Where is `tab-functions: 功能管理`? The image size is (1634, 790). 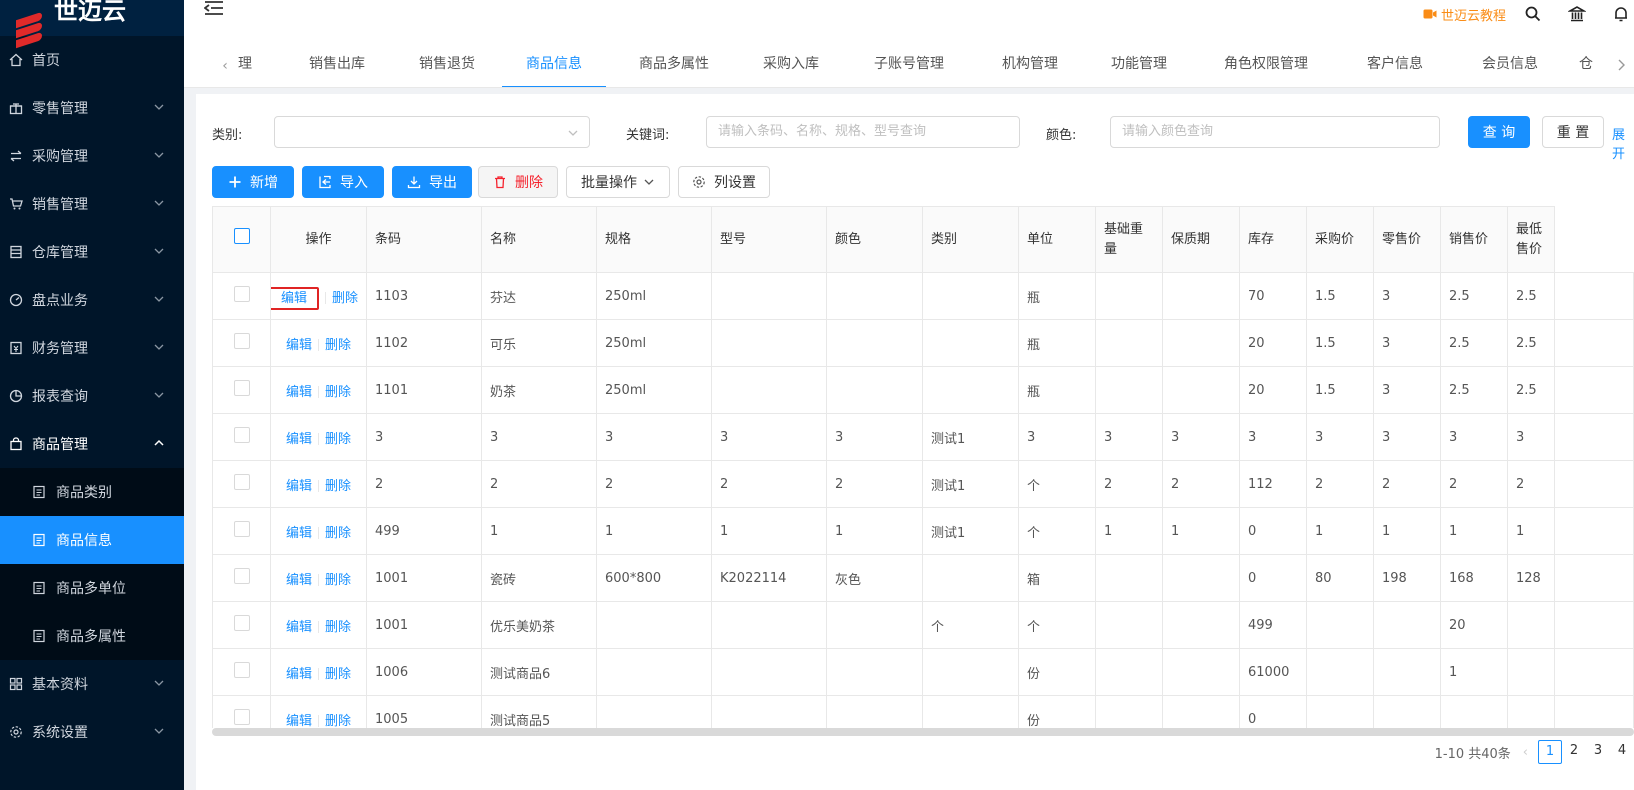 tab-functions: 功能管理 is located at coordinates (1139, 65).